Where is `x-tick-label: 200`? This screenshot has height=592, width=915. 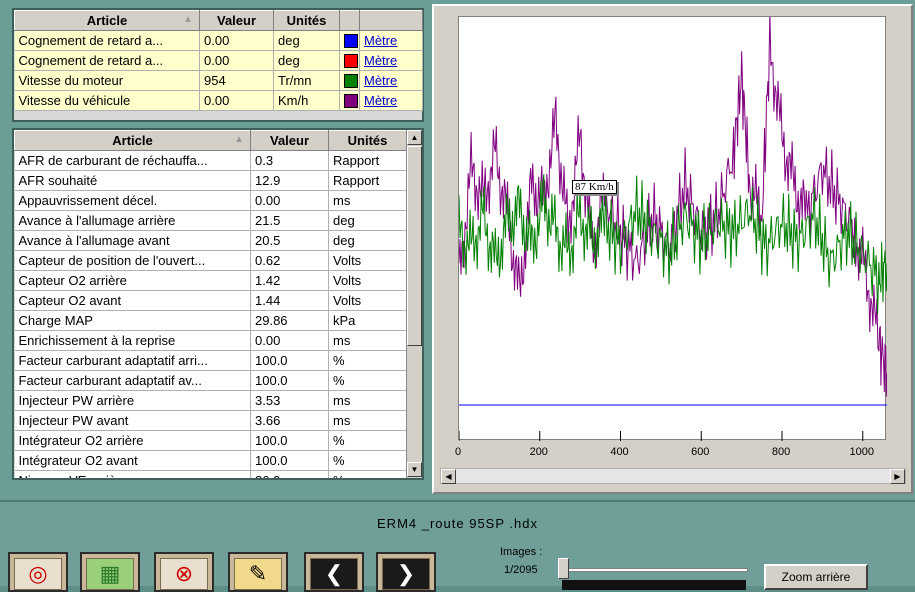 x-tick-label: 200 is located at coordinates (538, 452).